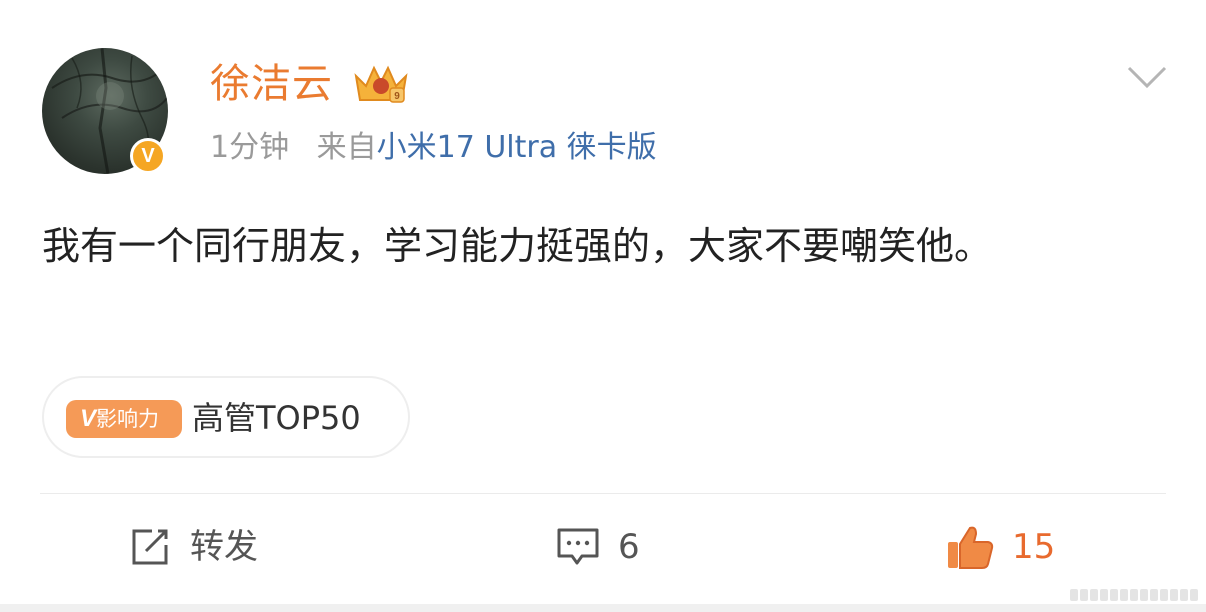 The width and height of the screenshot is (1206, 612). What do you see at coordinates (603, 493) in the screenshot?
I see `divider` at bounding box center [603, 493].